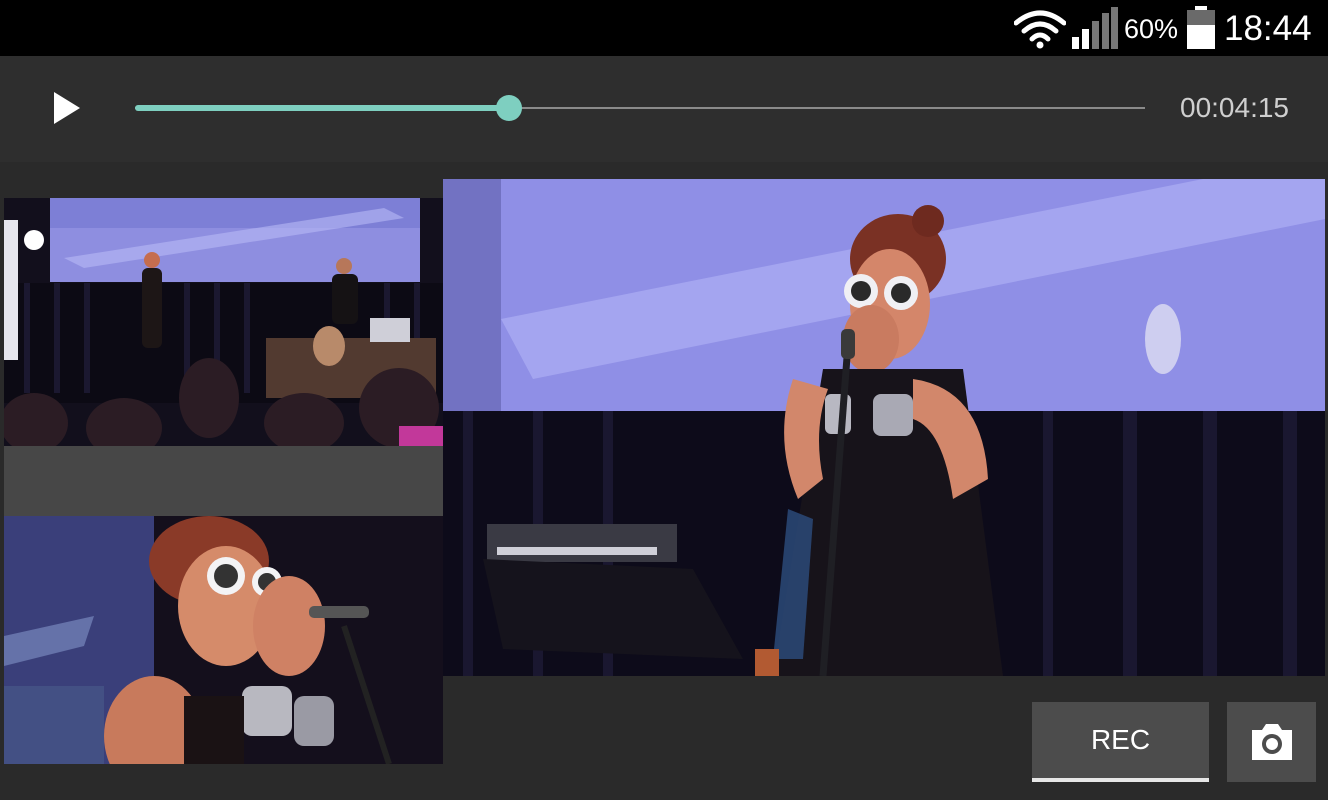 This screenshot has height=800, width=1328. What do you see at coordinates (1234, 107) in the screenshot?
I see `elapsed-time: 00:04:15` at bounding box center [1234, 107].